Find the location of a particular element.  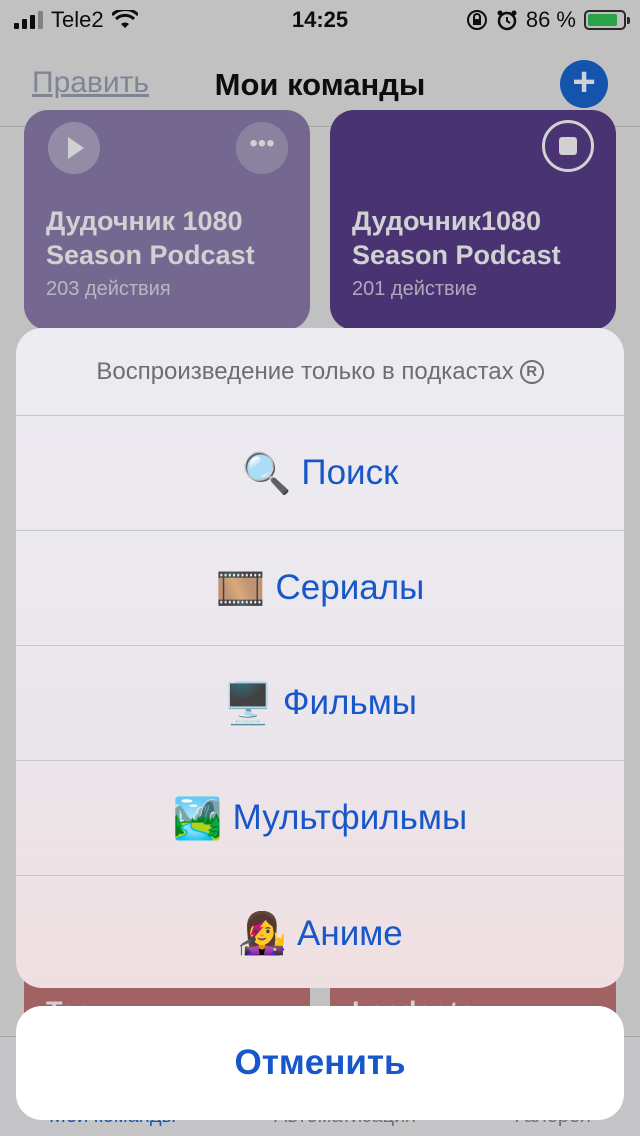

action-sheet-header: Воспроизведение только в подкастах R is located at coordinates (320, 372).